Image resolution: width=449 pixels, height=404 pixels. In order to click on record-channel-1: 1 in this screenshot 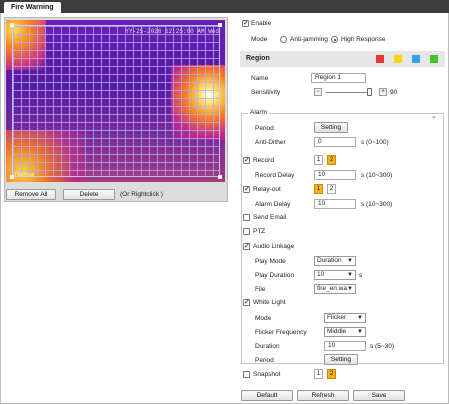, I will do `click(318, 160)`.